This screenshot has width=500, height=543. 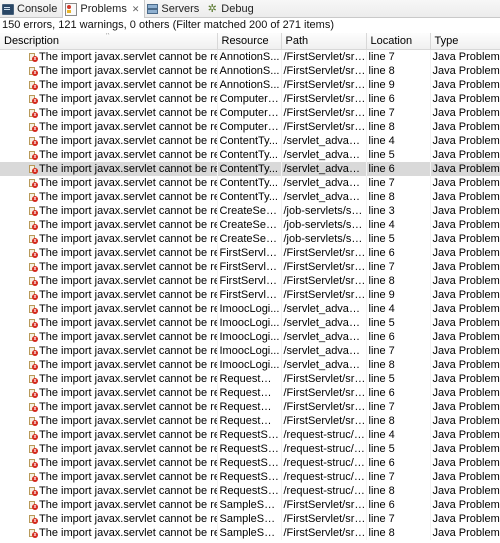 What do you see at coordinates (398, 211) in the screenshot?
I see `cell-location: line 3` at bounding box center [398, 211].